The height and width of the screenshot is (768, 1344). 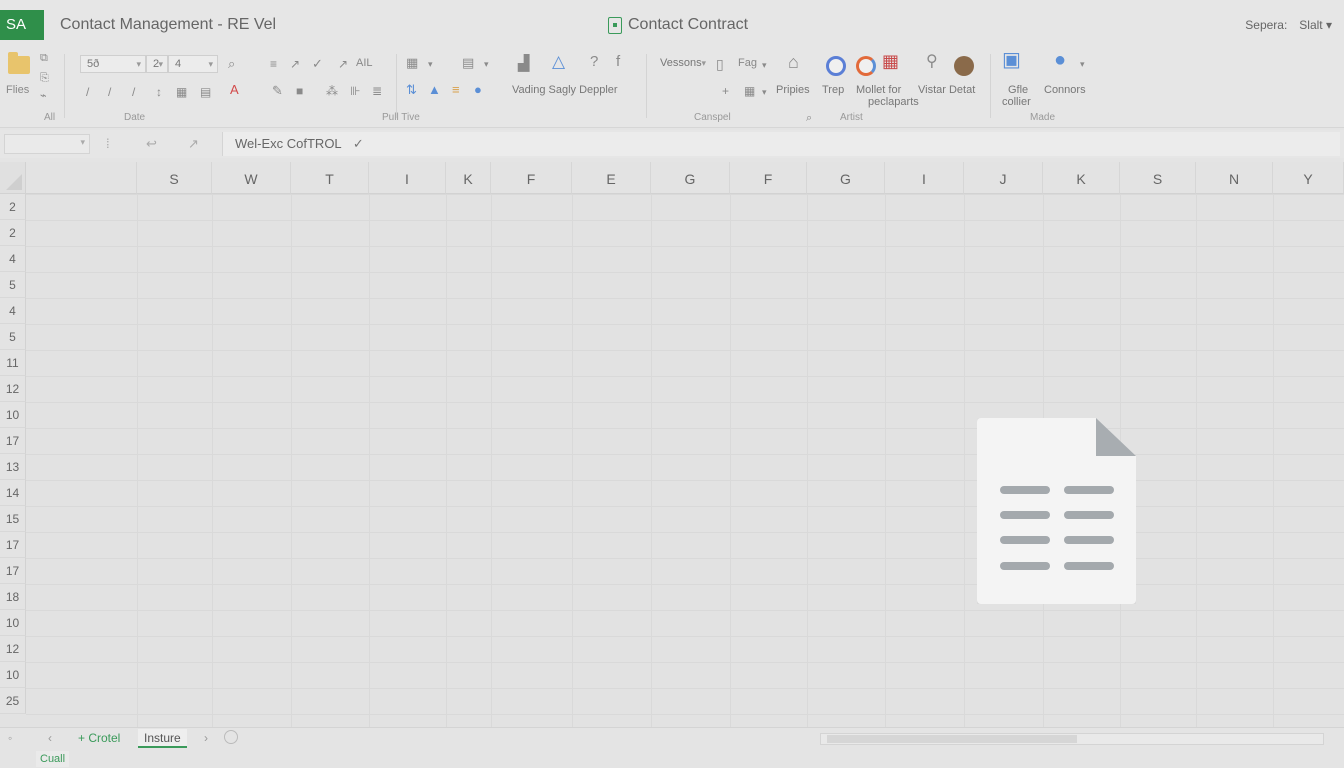 I want to click on name-box, so click(x=47, y=144).